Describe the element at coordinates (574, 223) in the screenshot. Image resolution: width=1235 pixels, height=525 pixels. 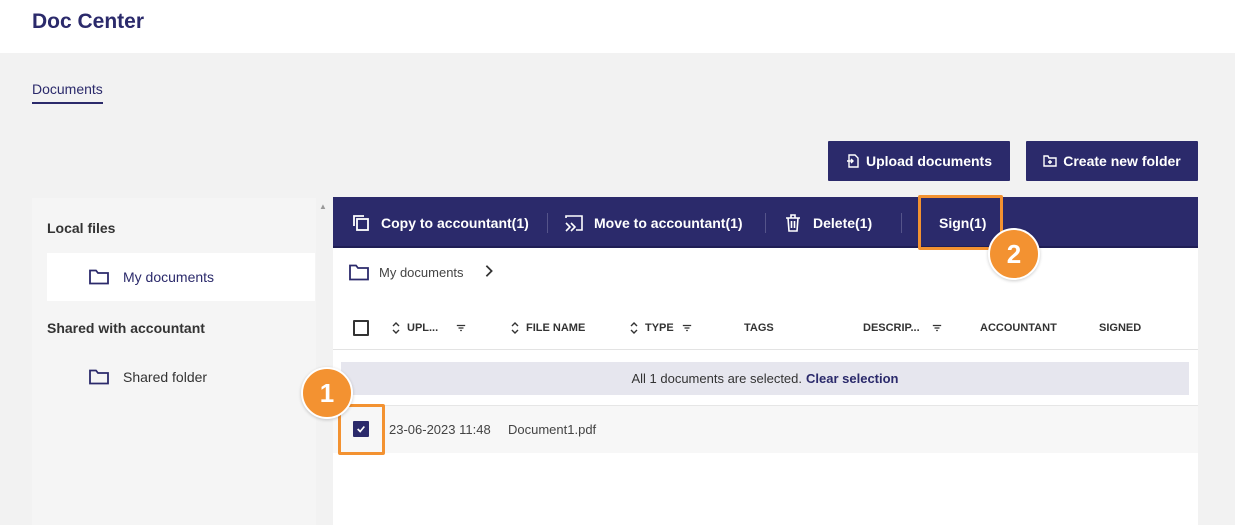
I see `move-icon` at that location.